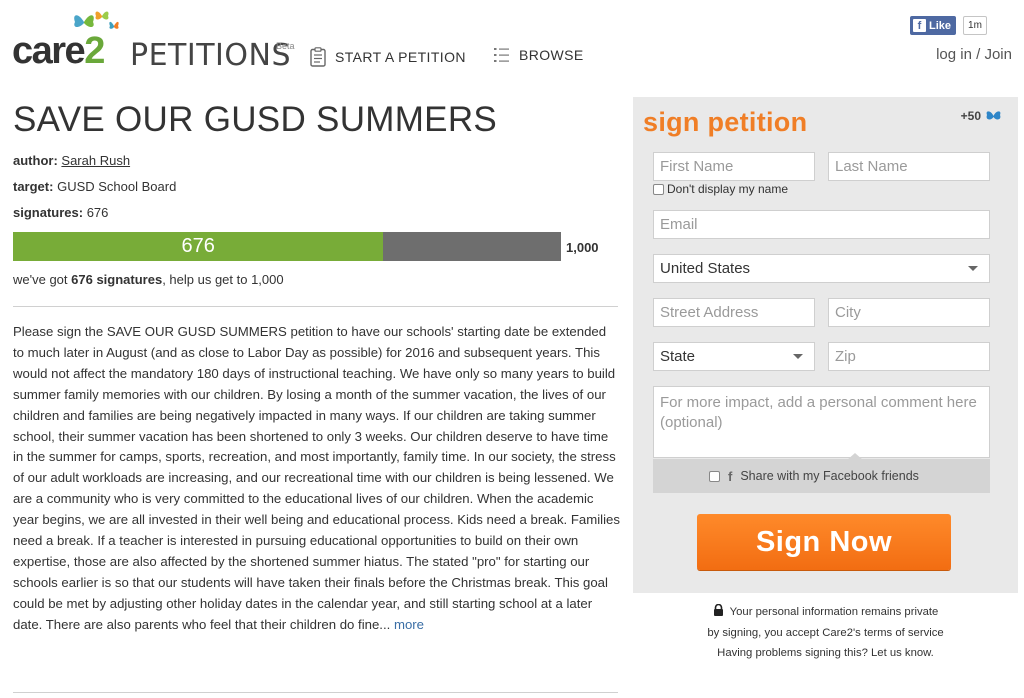 This screenshot has height=698, width=1024. I want to click on facebook-share-checkbox, so click(714, 476).